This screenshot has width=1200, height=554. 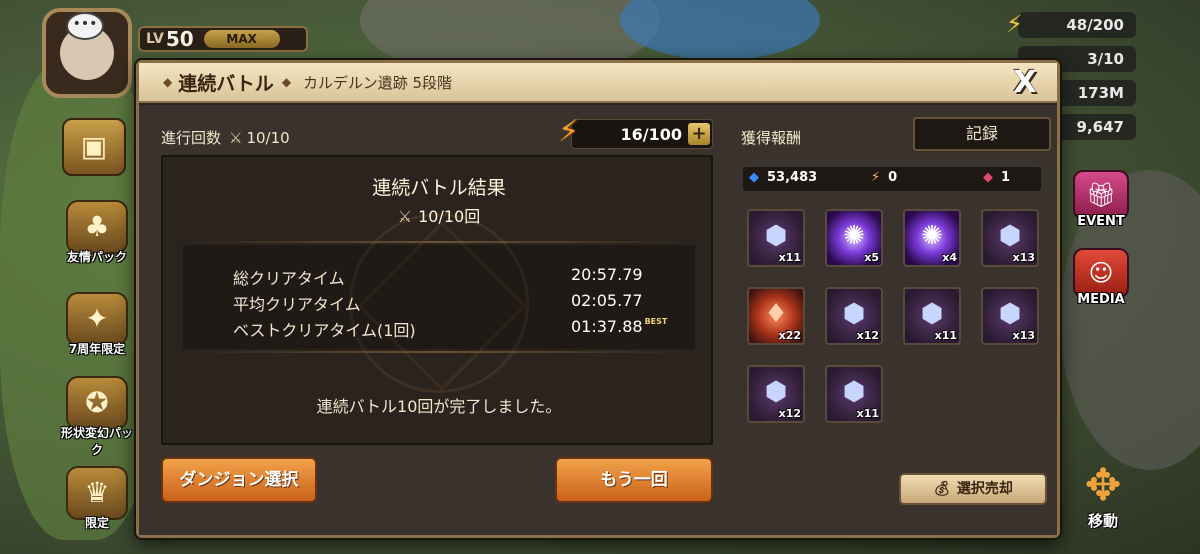 What do you see at coordinates (97, 227) in the screenshot?
I see `clover-icon: ♣` at bounding box center [97, 227].